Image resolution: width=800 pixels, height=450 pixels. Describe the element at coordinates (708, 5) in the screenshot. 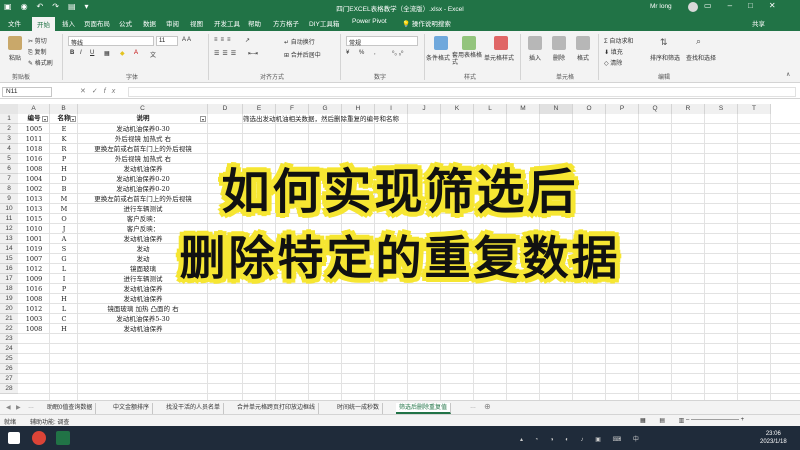

I see `ribbon-display-icon: ▭` at that location.